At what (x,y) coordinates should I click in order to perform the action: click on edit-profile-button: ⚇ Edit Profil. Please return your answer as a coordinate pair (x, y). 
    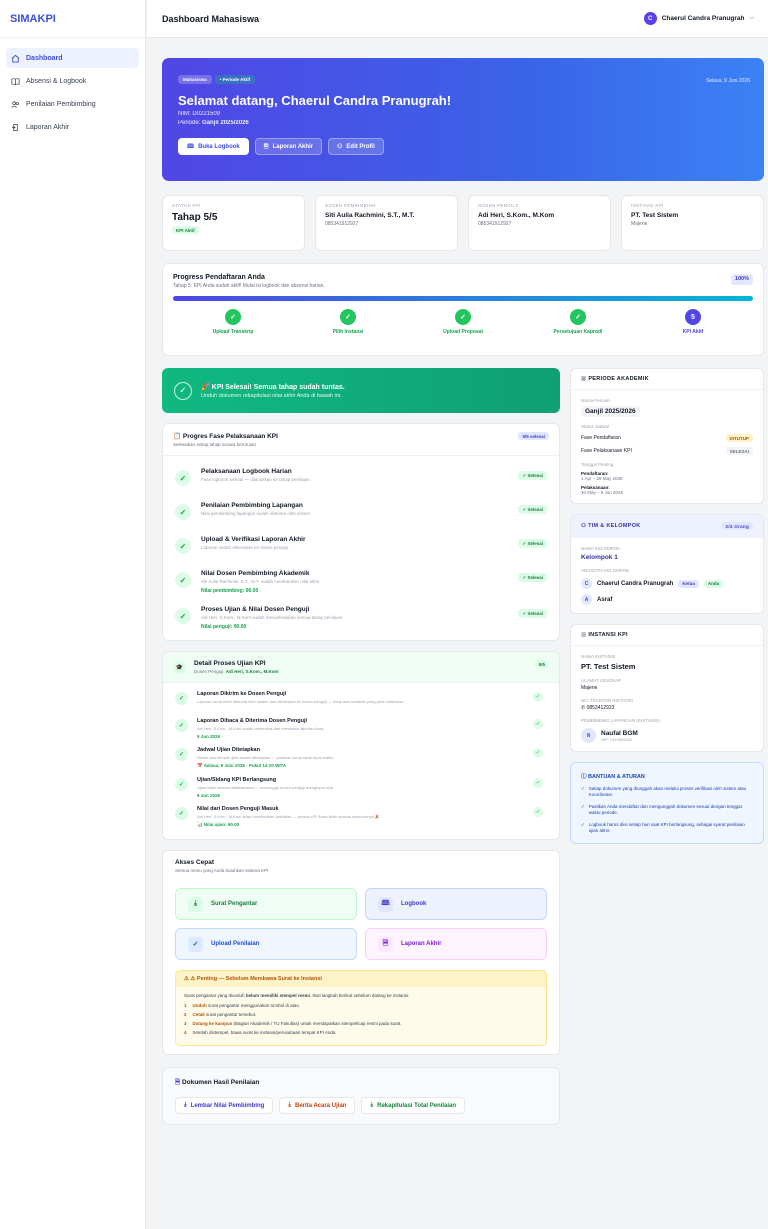
    Looking at the image, I should click on (356, 146).